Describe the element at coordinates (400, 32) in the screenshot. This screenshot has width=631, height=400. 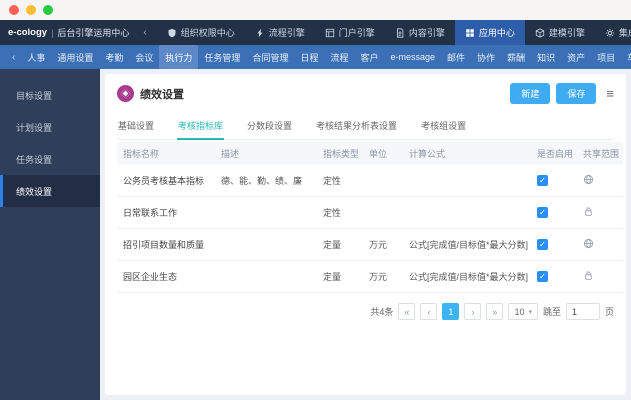
I see `document-icon` at that location.